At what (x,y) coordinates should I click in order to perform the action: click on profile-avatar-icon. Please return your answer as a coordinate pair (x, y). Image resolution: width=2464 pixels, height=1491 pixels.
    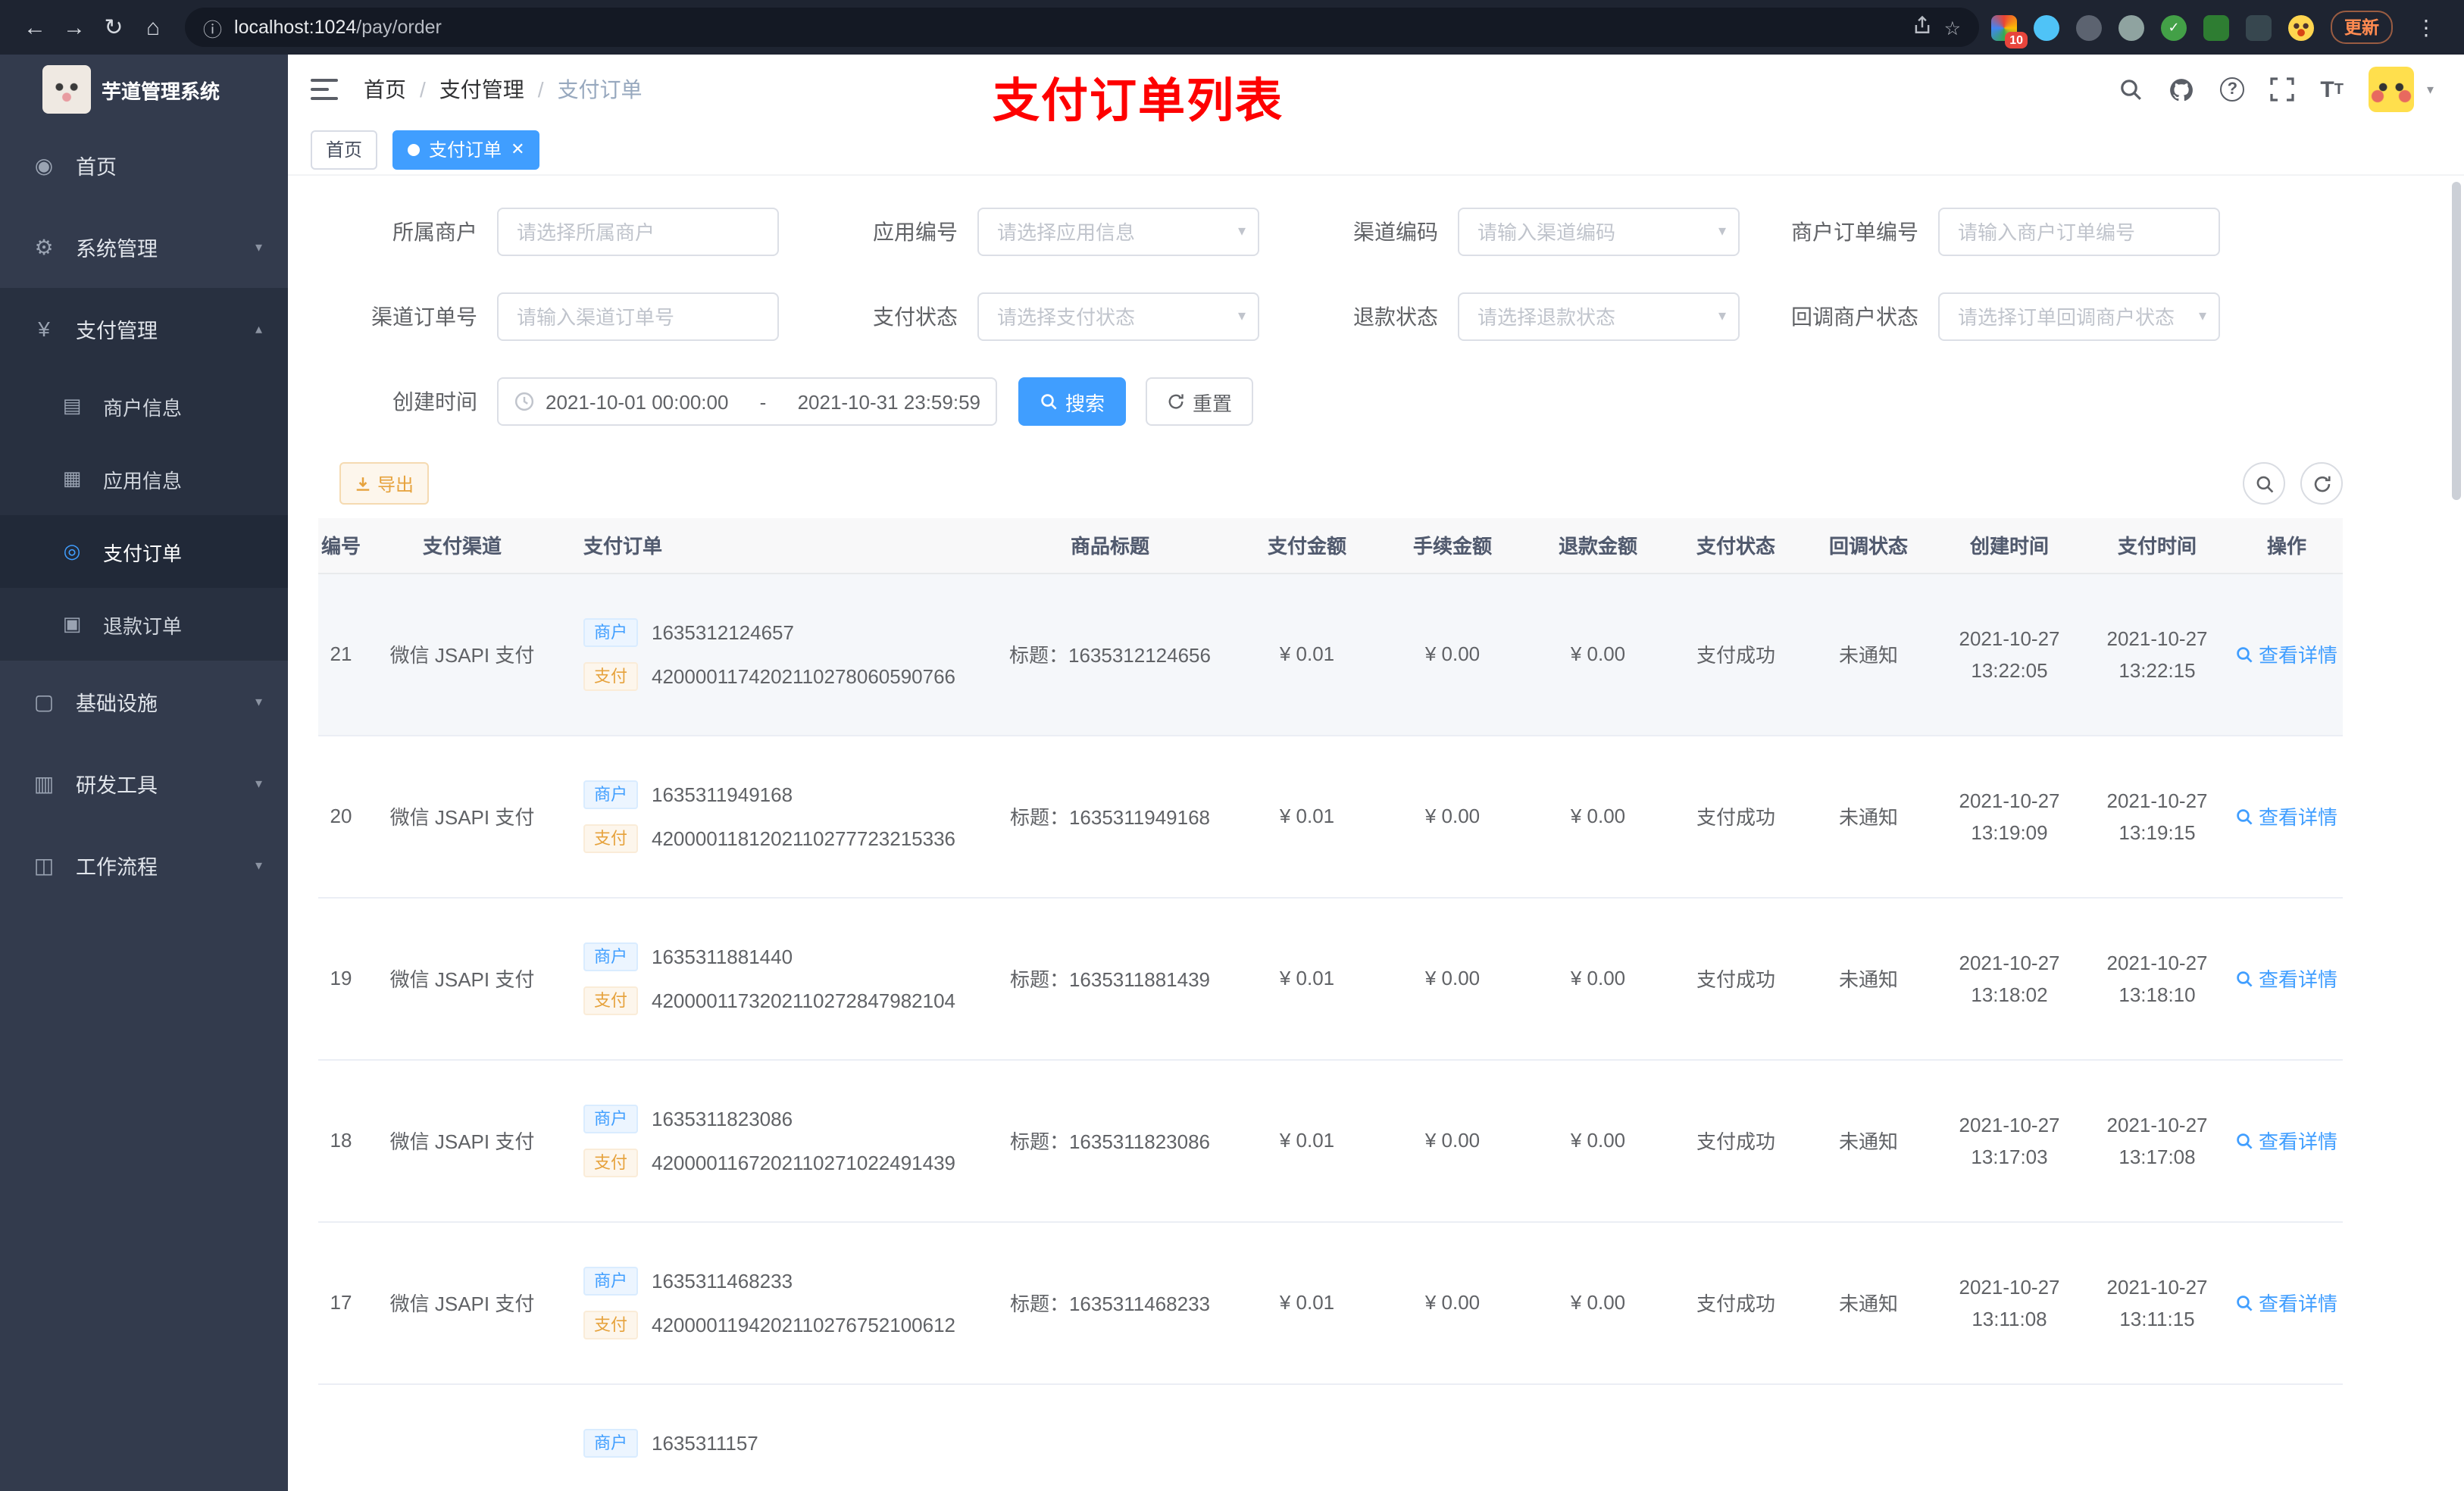
    Looking at the image, I should click on (2301, 27).